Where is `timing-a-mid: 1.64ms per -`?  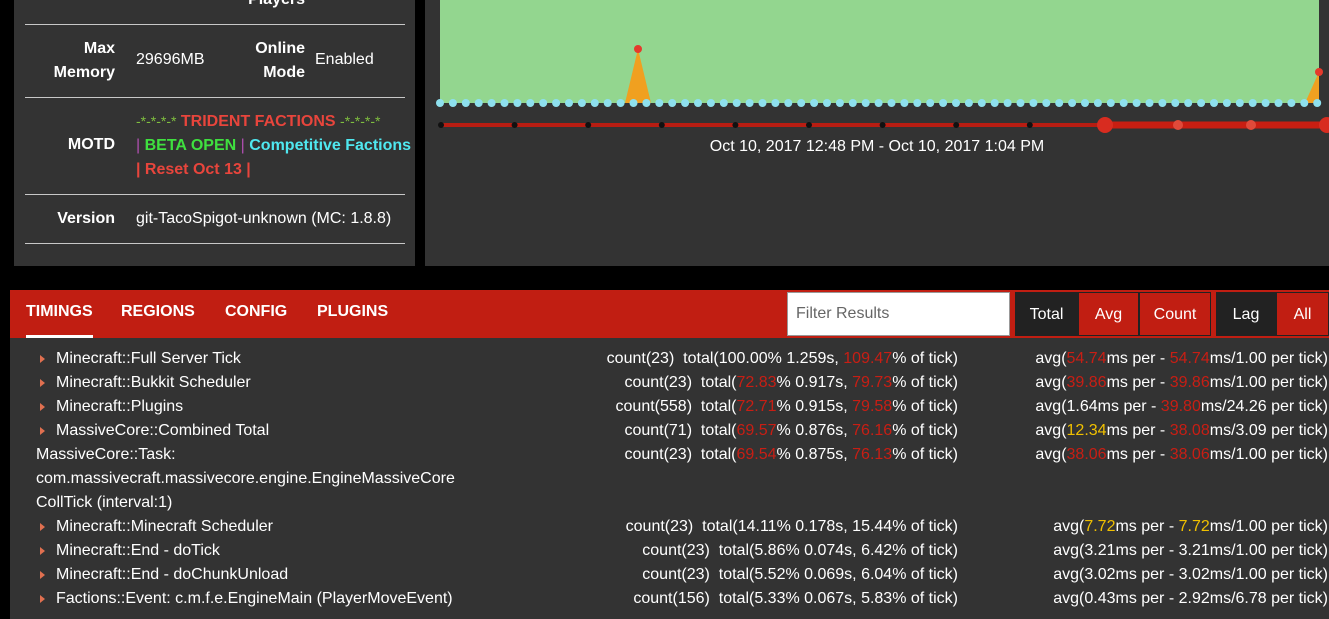 timing-a-mid: 1.64ms per - is located at coordinates (1113, 406).